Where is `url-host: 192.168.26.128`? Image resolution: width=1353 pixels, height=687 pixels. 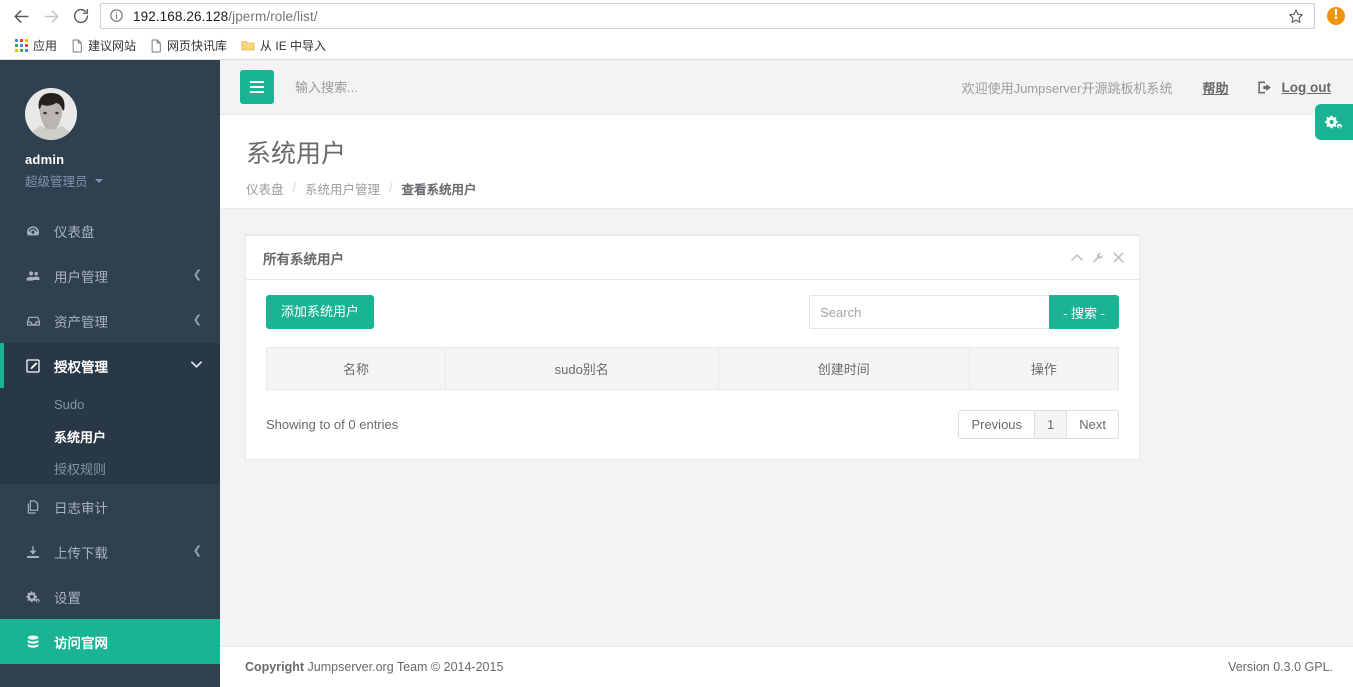
url-host: 192.168.26.128 is located at coordinates (181, 16).